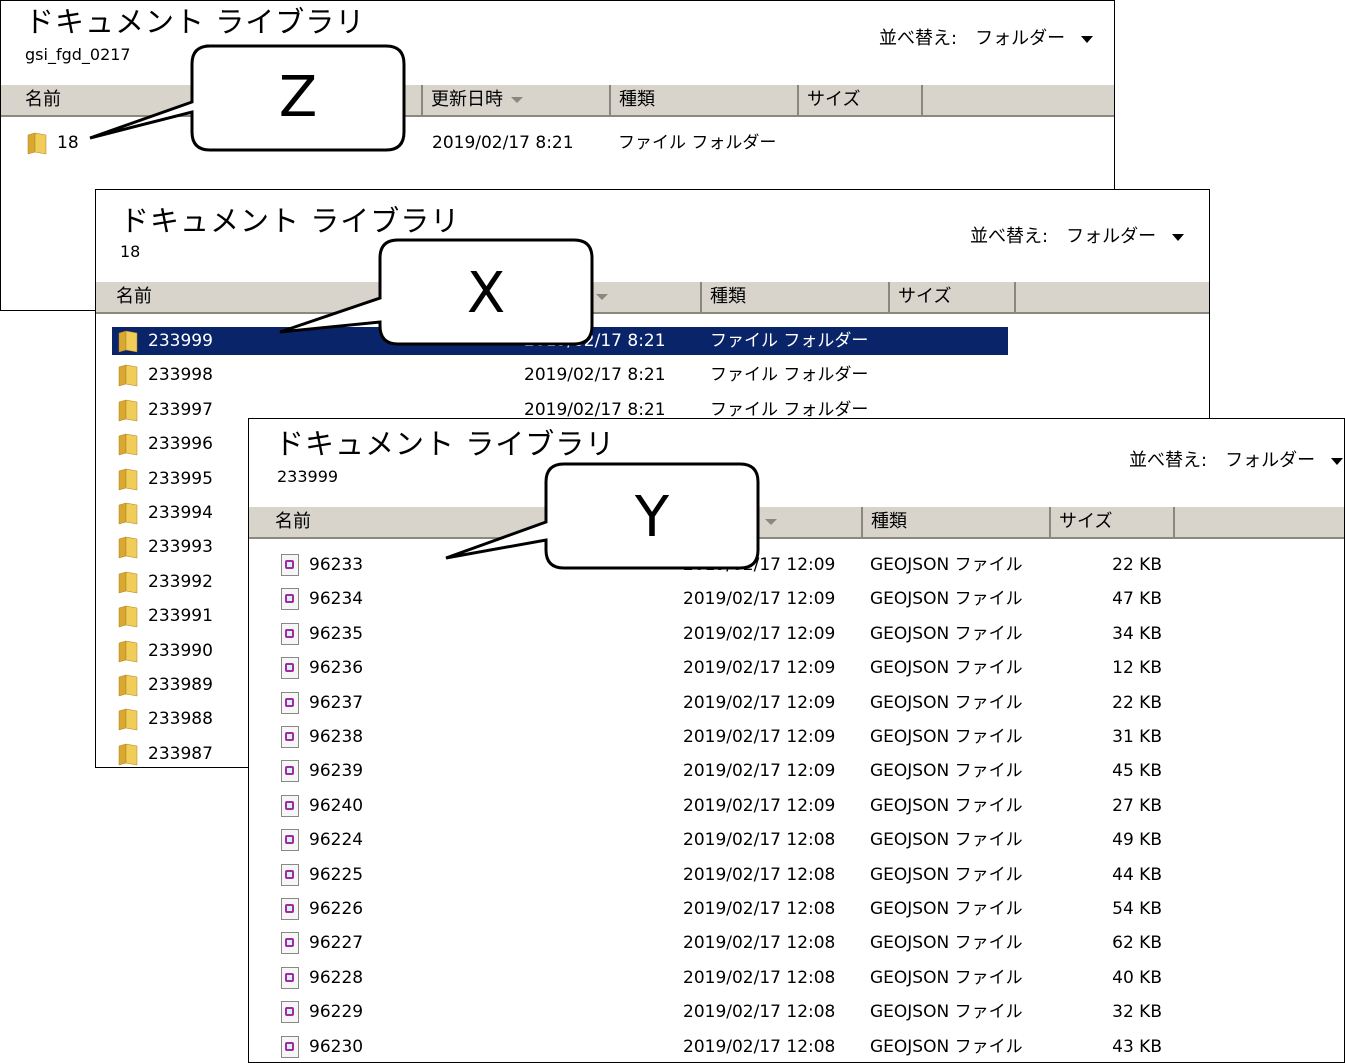 The width and height of the screenshot is (1345, 1063). Describe the element at coordinates (180, 650) in the screenshot. I see `file-name: 233990` at that location.